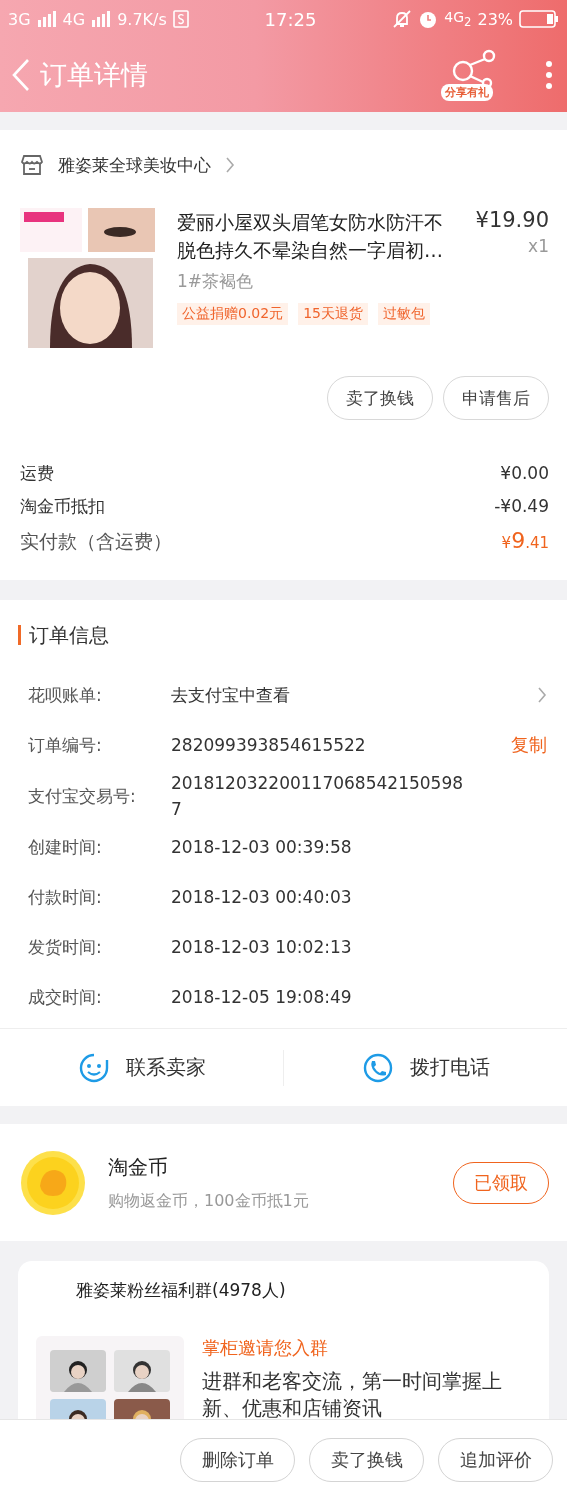  What do you see at coordinates (65, 745) in the screenshot?
I see `row-label: 订单编号:` at bounding box center [65, 745].